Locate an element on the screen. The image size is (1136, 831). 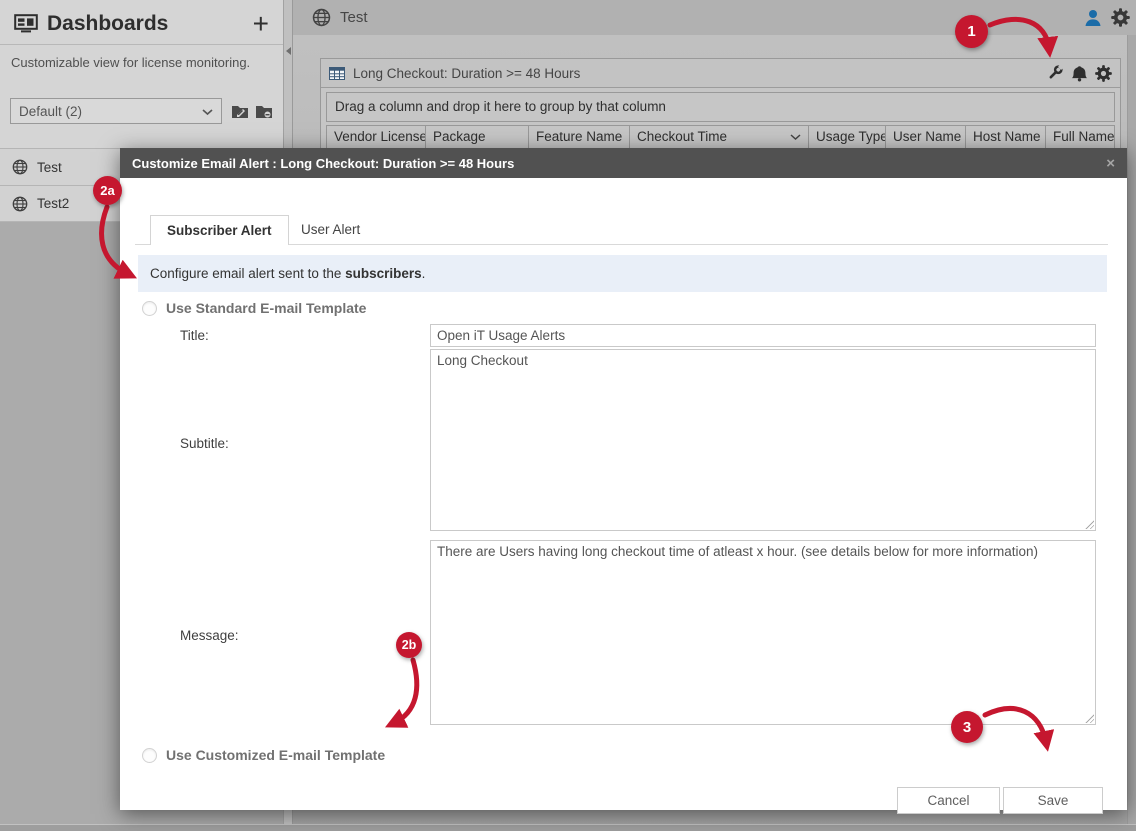
sidebar-item-label: Test2 is located at coordinates (53, 203).